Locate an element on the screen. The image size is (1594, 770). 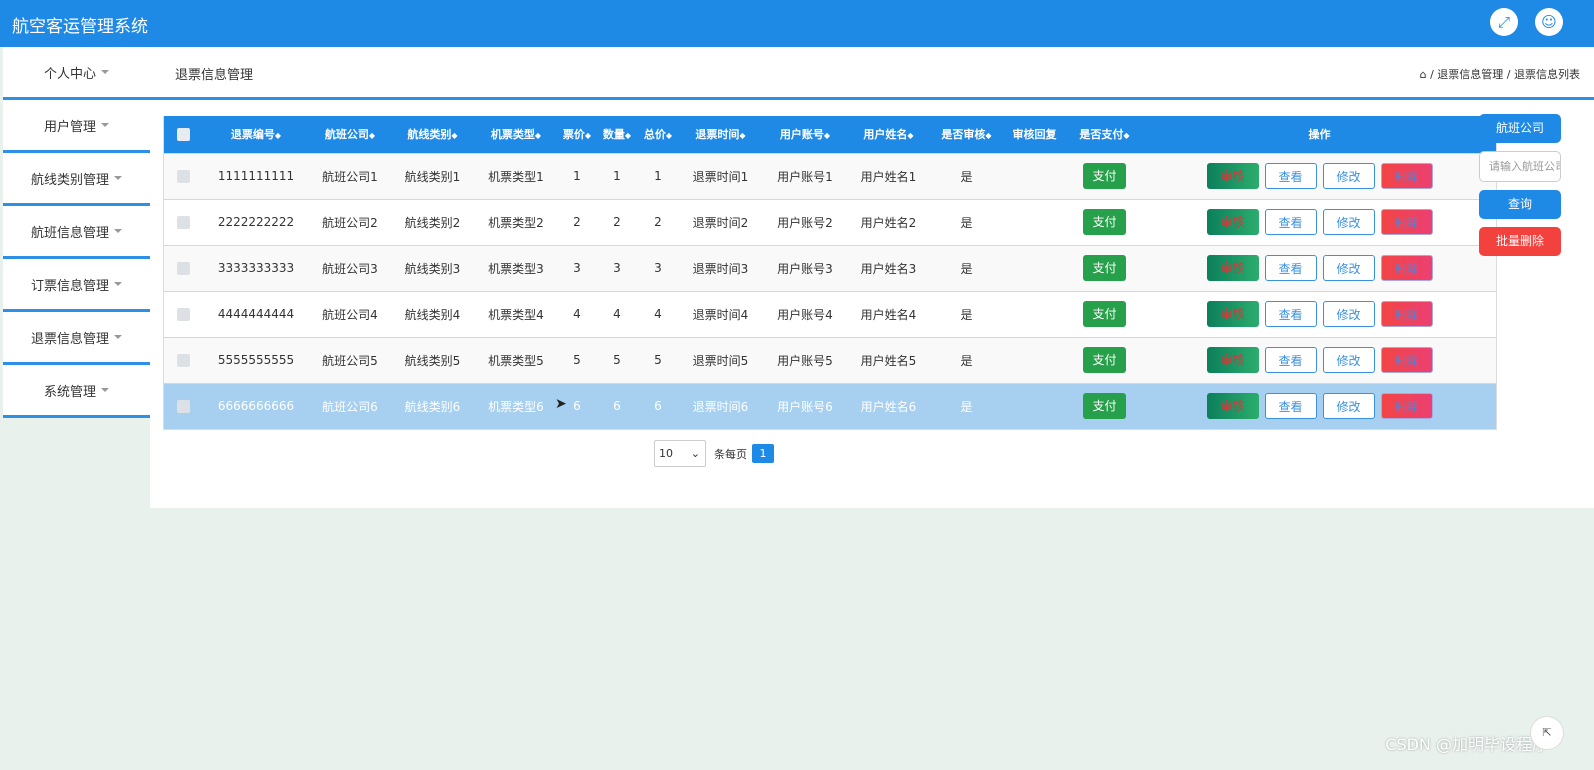
page-number-button: 1 is located at coordinates (763, 453).